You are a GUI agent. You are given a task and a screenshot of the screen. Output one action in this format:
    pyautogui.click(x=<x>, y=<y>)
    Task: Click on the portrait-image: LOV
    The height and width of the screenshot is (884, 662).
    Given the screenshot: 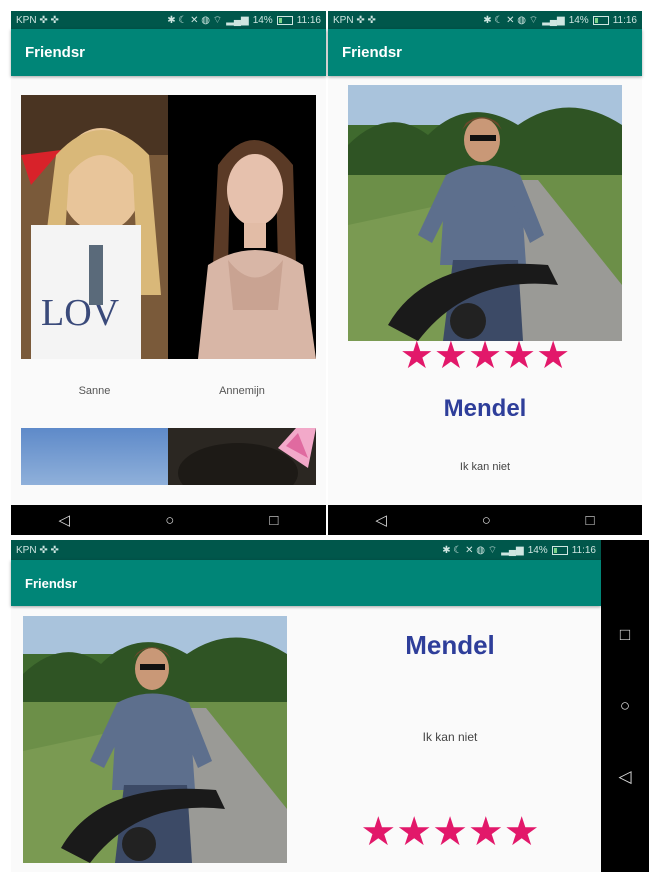 What is the action you would take?
    pyautogui.click(x=94, y=227)
    